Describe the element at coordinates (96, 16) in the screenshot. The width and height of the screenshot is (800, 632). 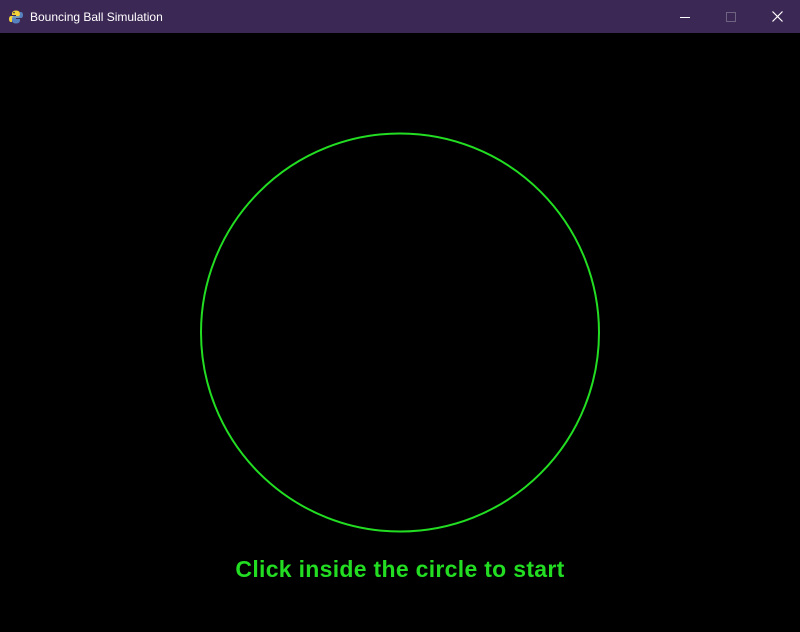
I see `window-title: Bouncing Ball Simulation` at that location.